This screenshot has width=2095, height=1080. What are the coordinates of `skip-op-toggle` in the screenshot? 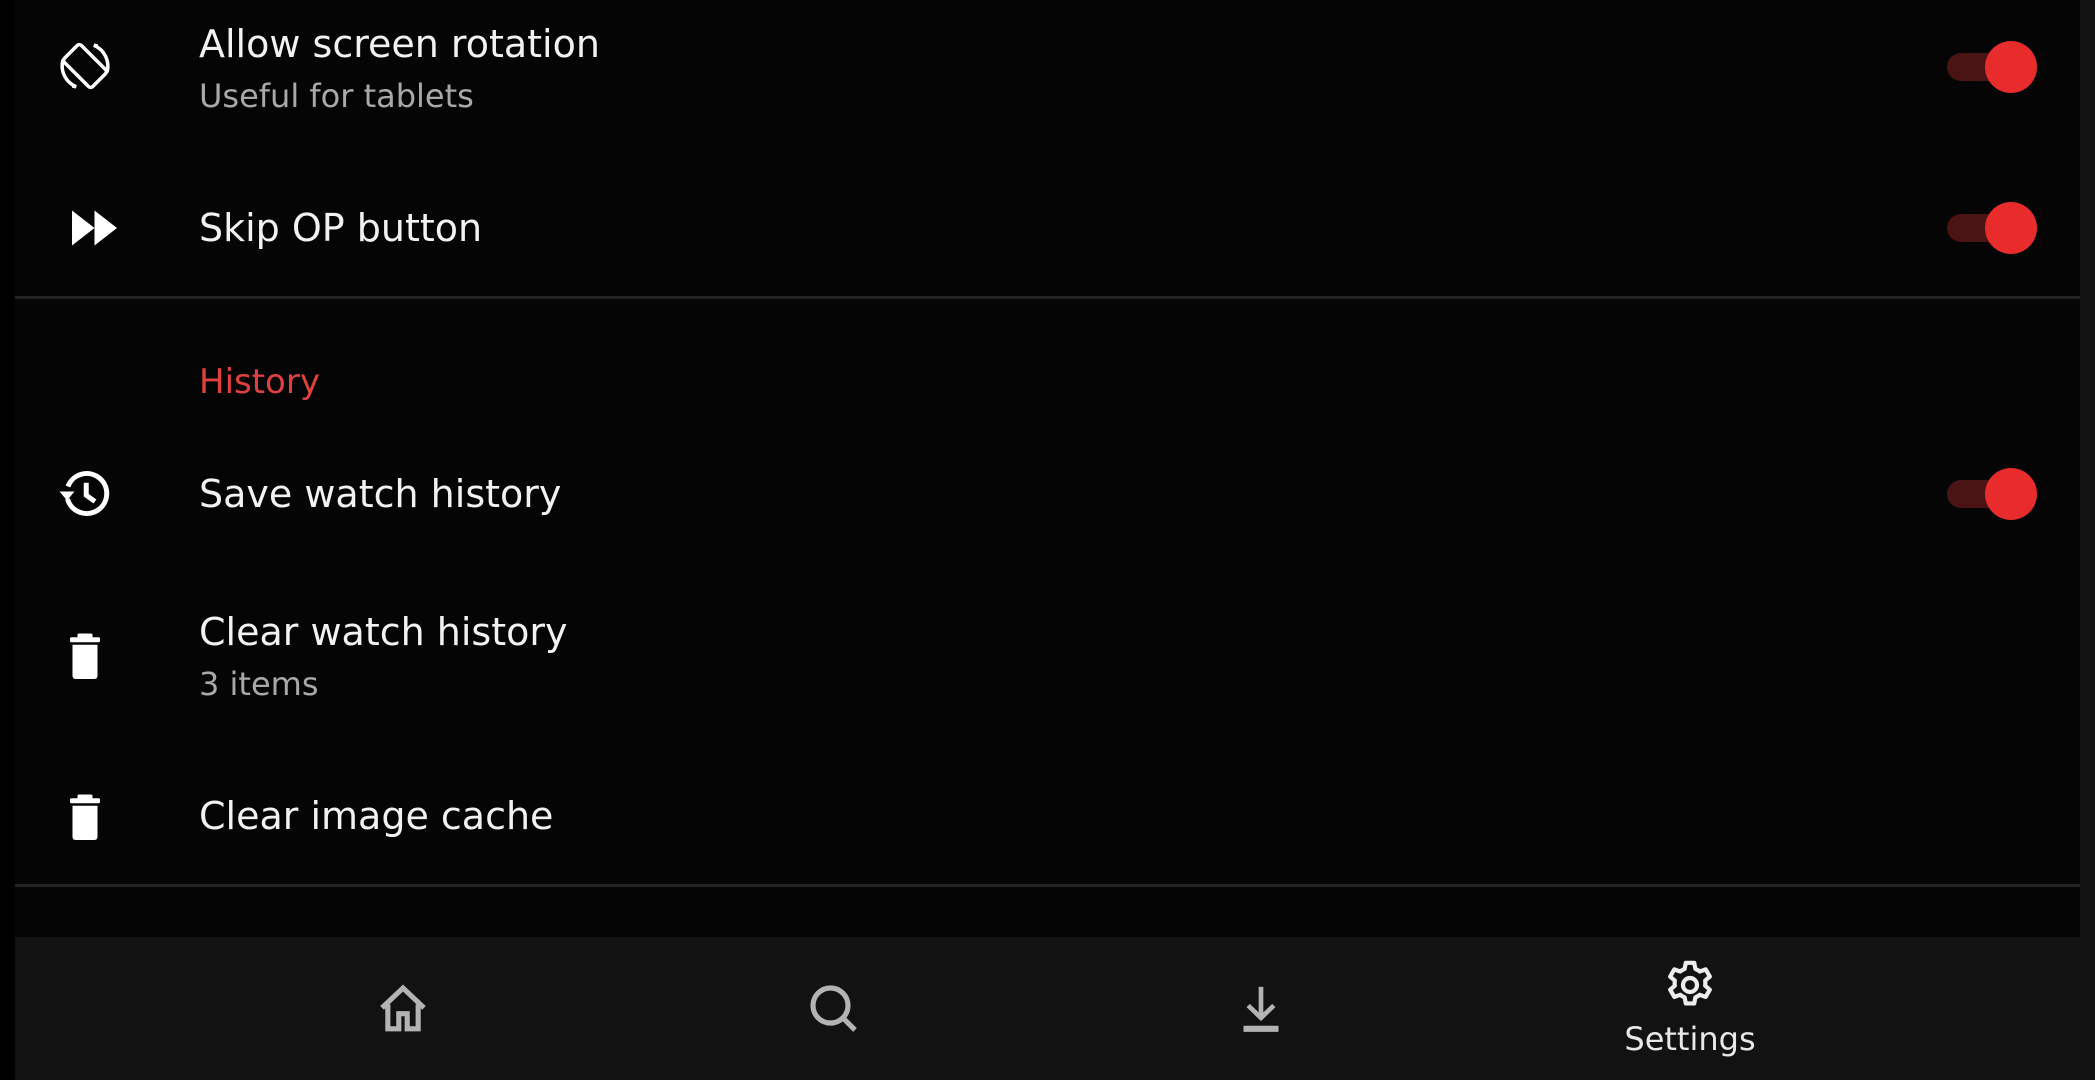 It's located at (1992, 228).